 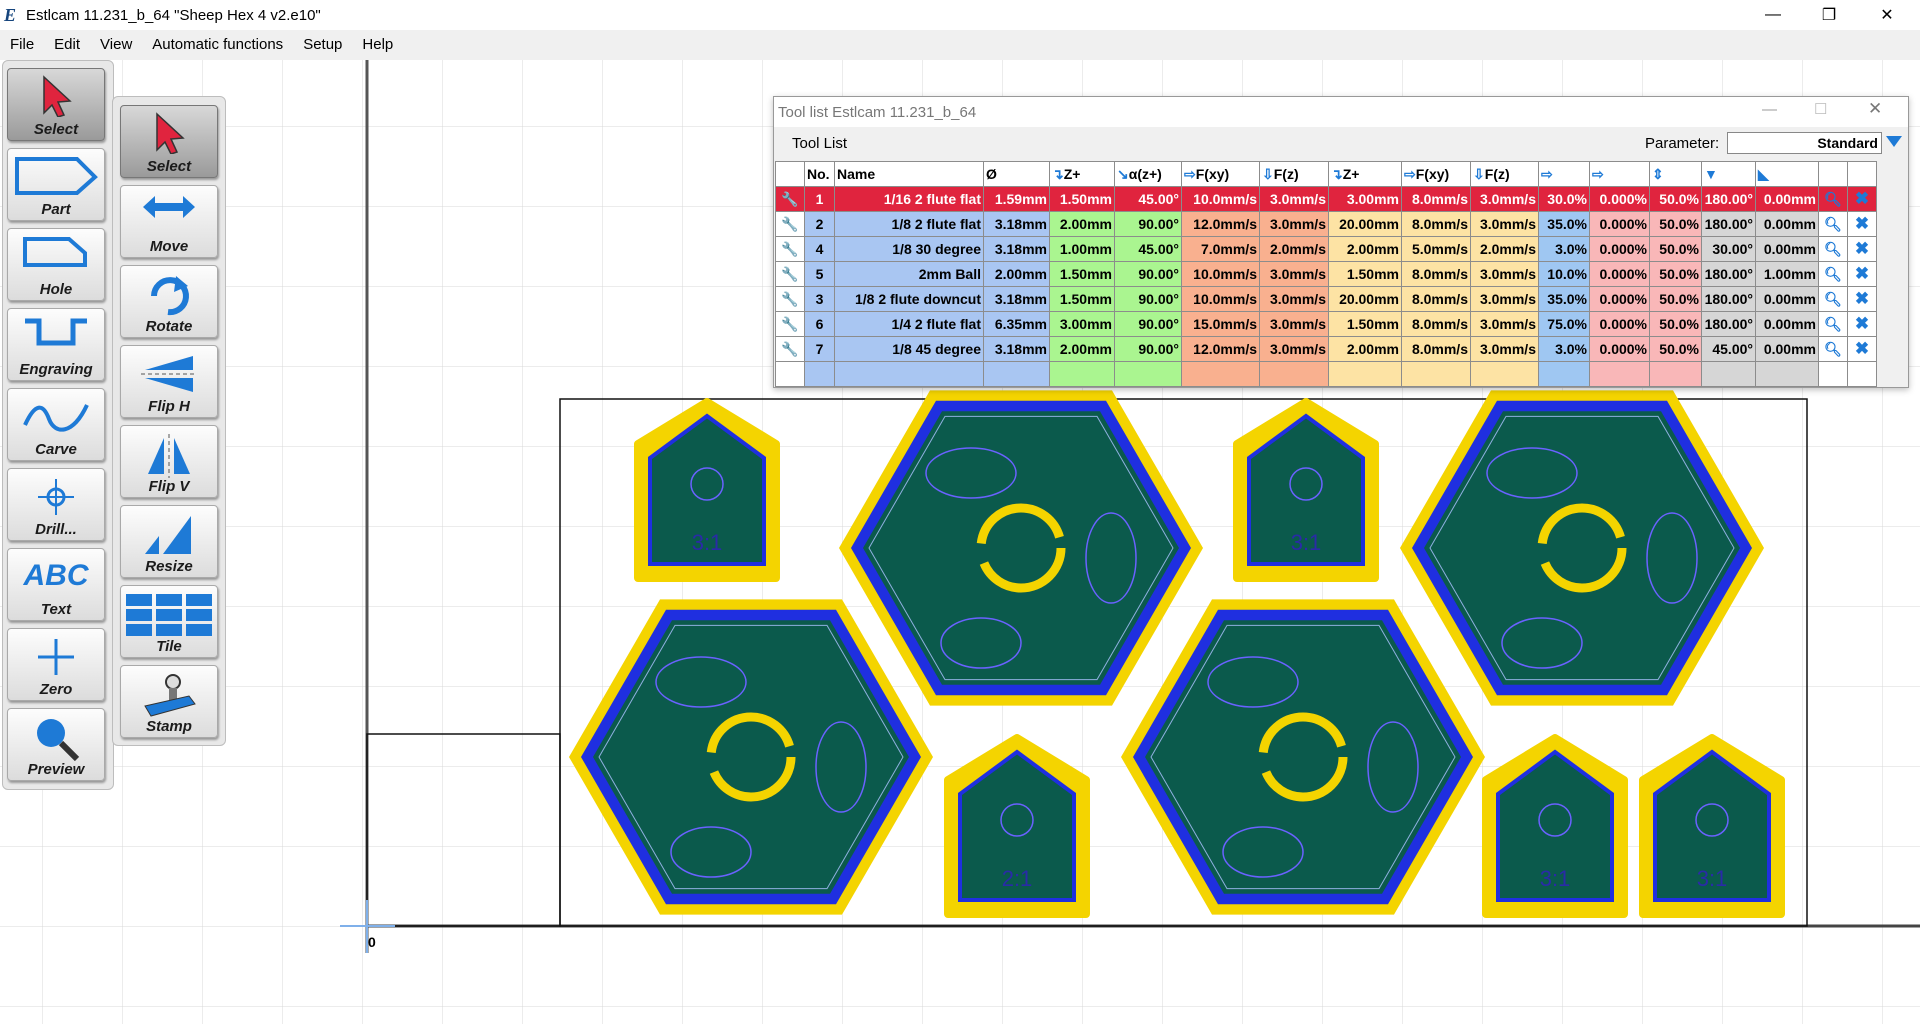 I want to click on move-tool-button: Move, so click(x=169, y=221).